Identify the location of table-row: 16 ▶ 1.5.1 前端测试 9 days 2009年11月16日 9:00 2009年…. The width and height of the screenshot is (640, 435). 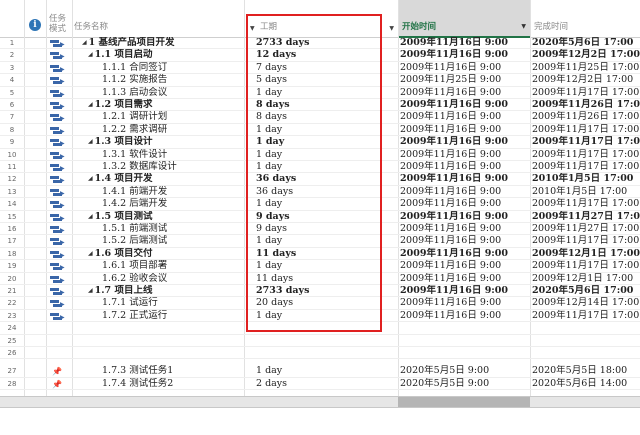
(320, 229).